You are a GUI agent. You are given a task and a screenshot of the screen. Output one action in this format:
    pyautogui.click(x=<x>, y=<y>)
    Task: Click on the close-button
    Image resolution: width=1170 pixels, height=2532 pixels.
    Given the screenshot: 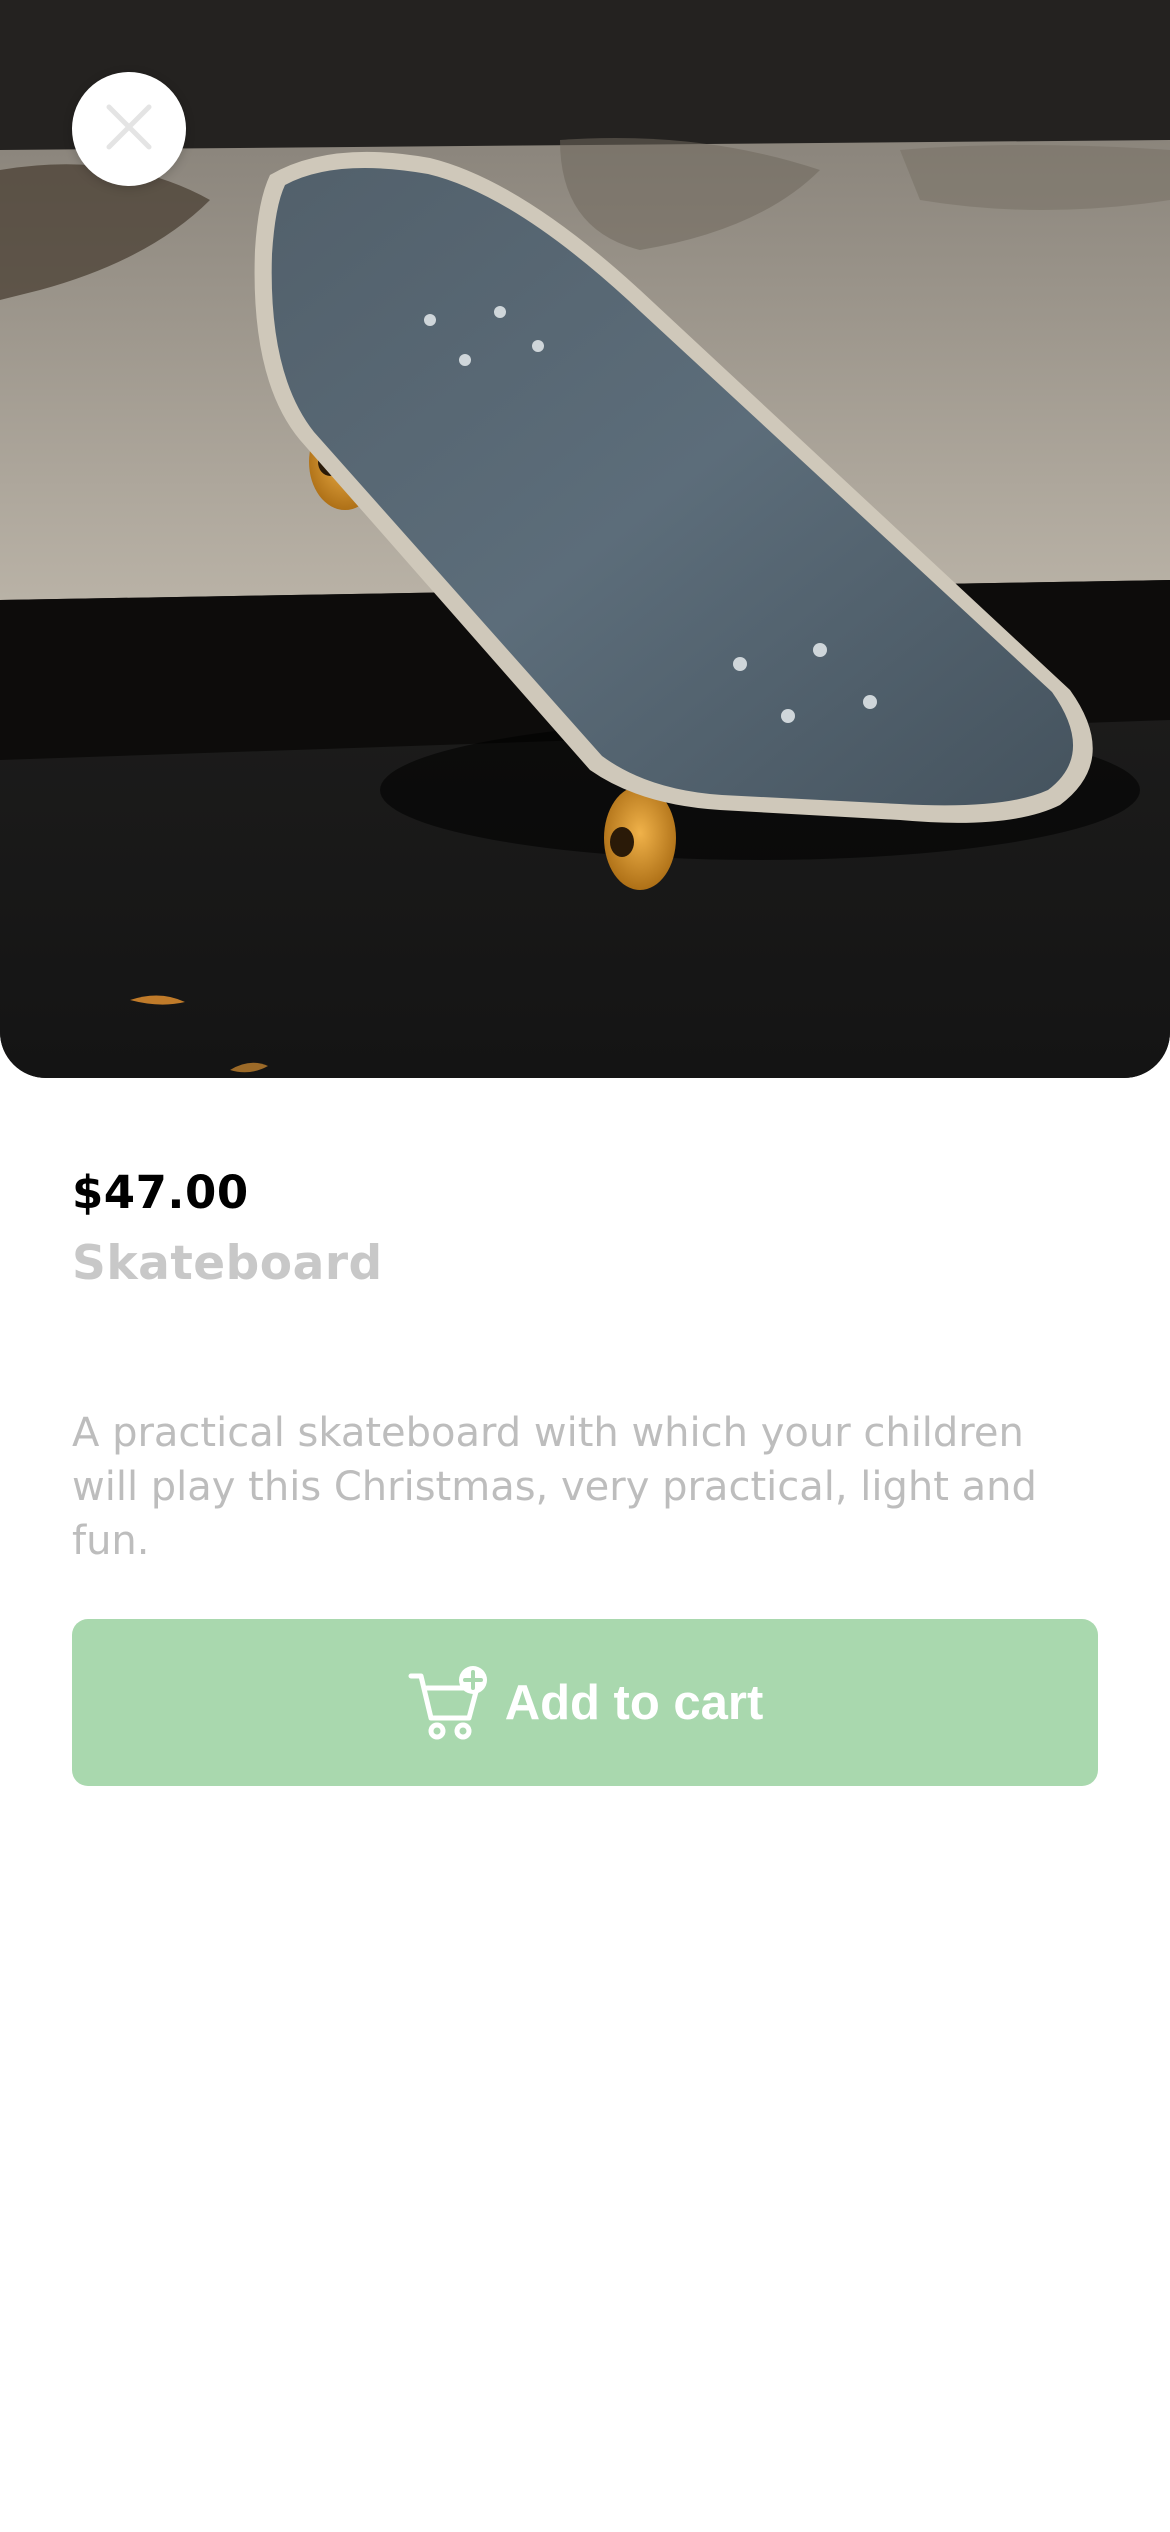 What is the action you would take?
    pyautogui.click(x=129, y=129)
    